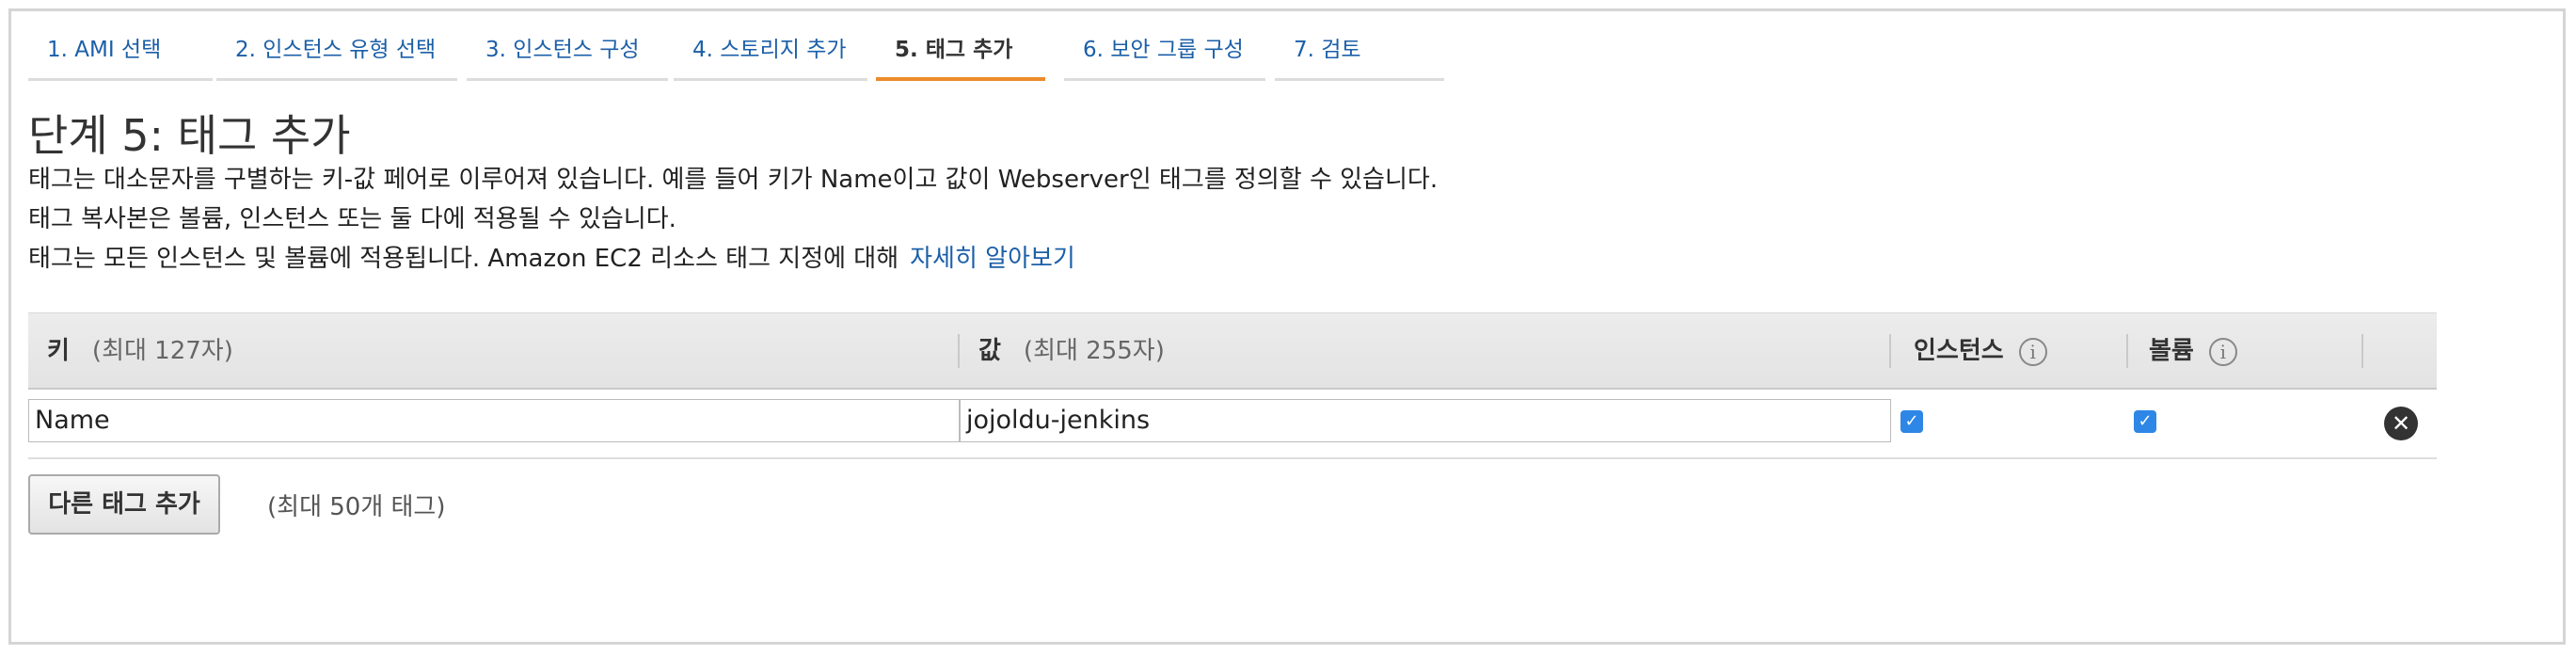 This screenshot has height=655, width=2576. Describe the element at coordinates (1912, 421) in the screenshot. I see `instances-checkbox: ✓` at that location.